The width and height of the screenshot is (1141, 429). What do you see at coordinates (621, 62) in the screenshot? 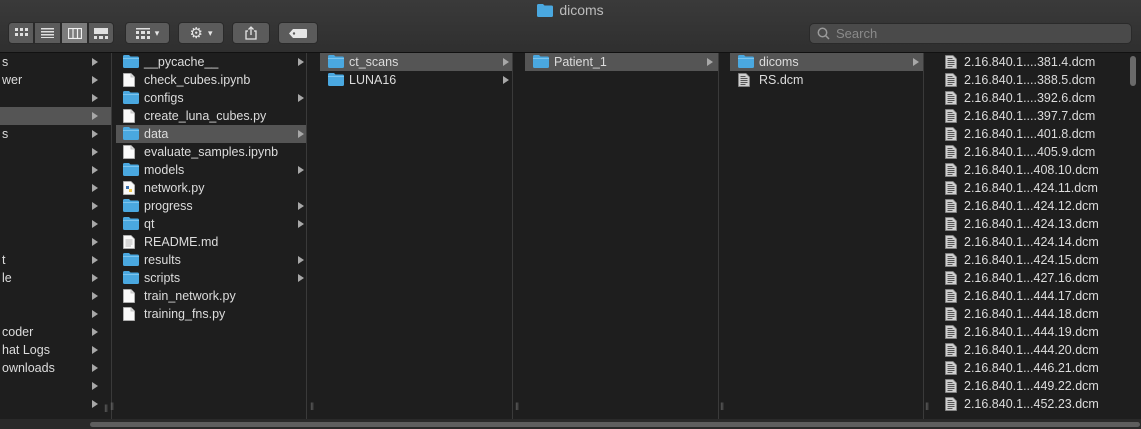
I see `list-item: Patient_1` at bounding box center [621, 62].